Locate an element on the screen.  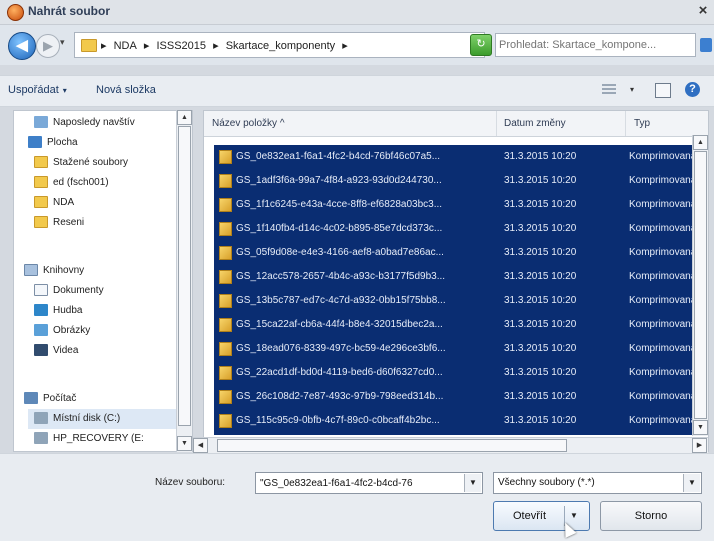
filename-combobox: ▼ is located at coordinates (369, 483).